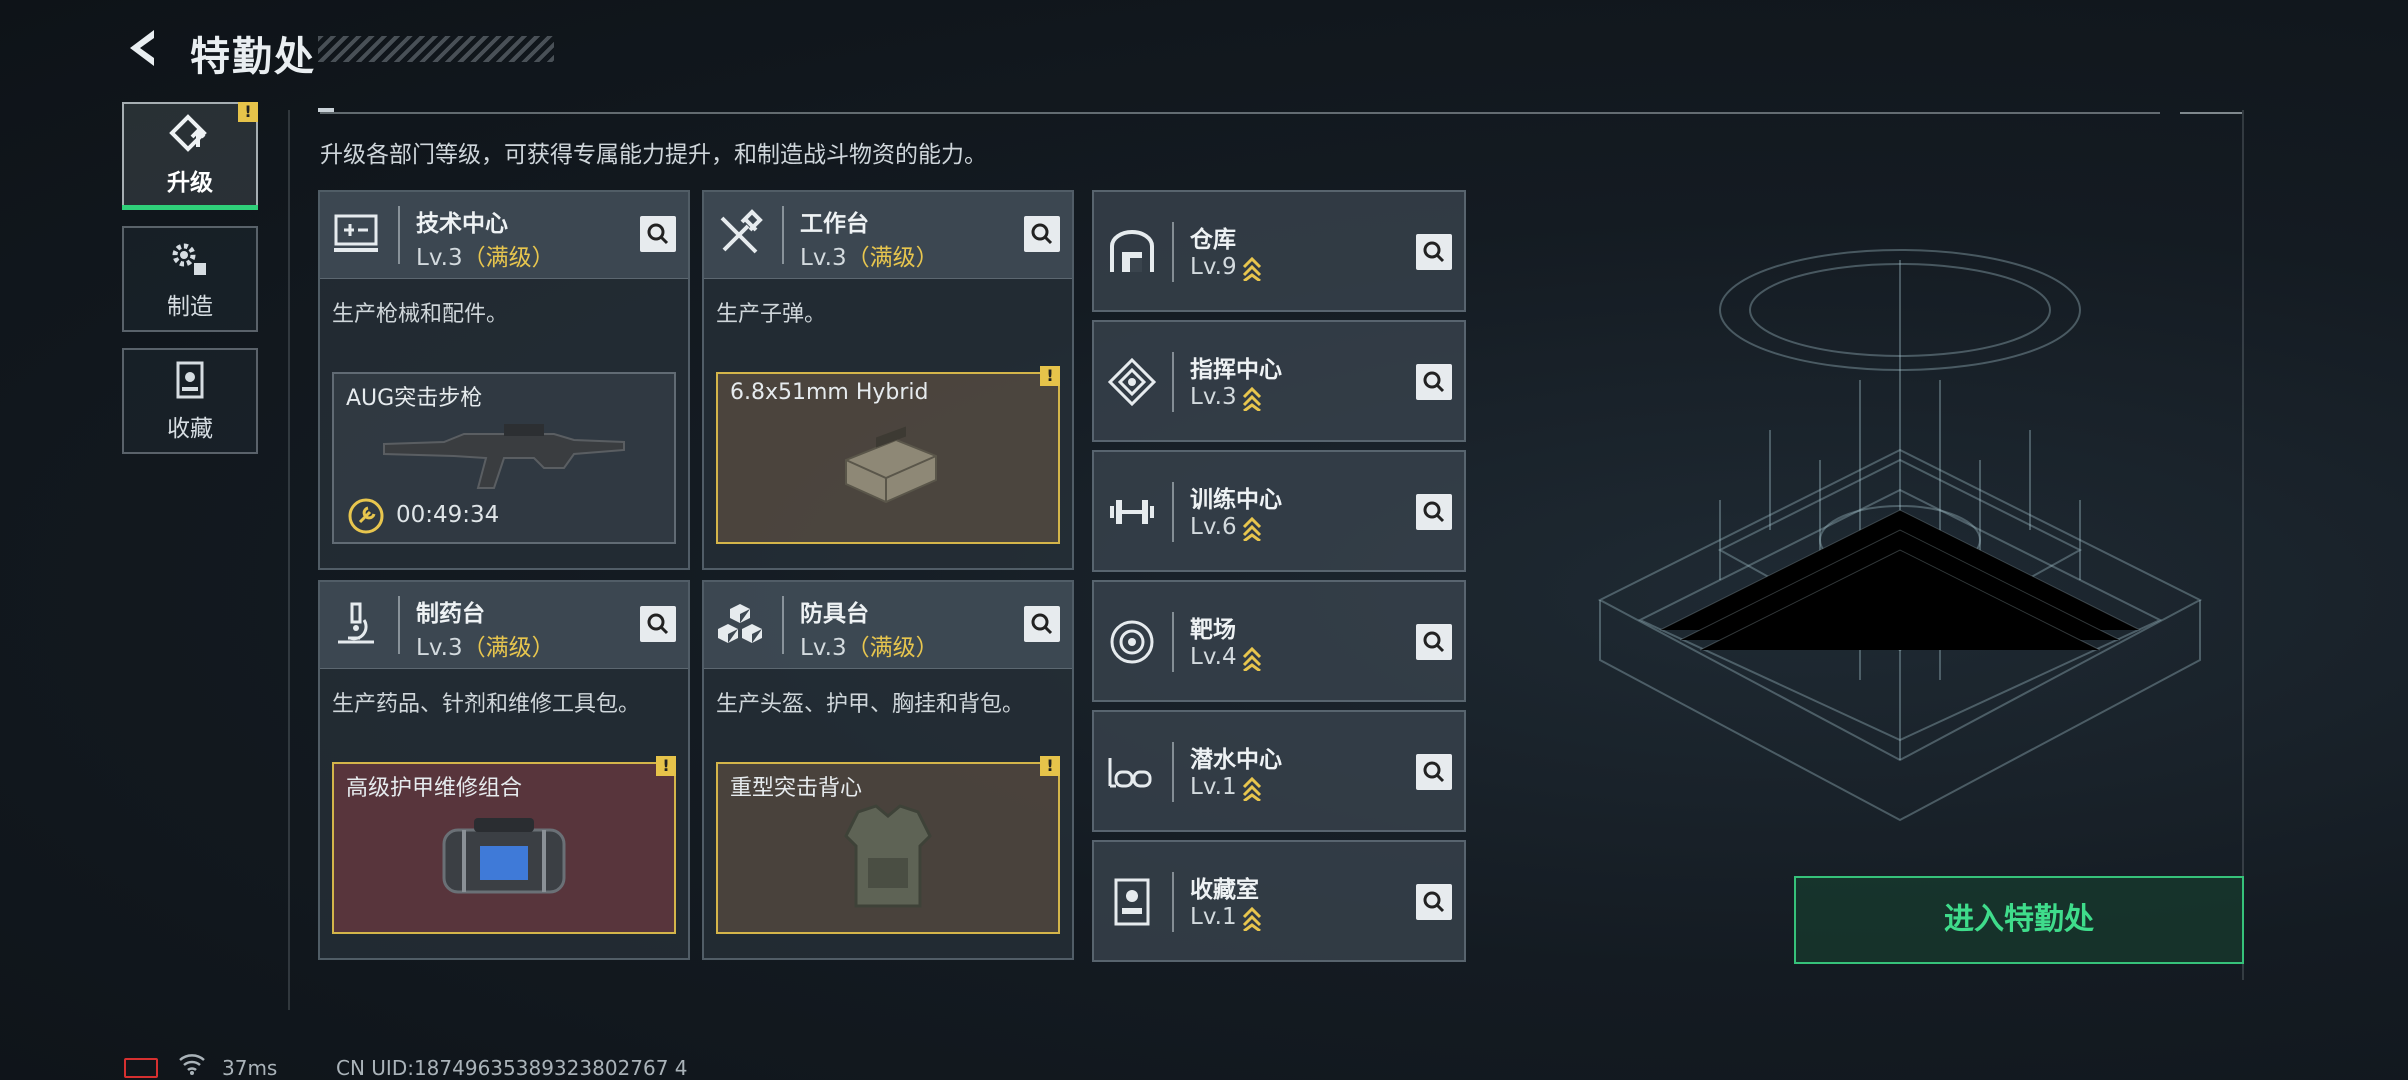 This screenshot has height=1080, width=2408. I want to click on card-description: 生产头盔、护甲、胸挂和背包。, so click(870, 704).